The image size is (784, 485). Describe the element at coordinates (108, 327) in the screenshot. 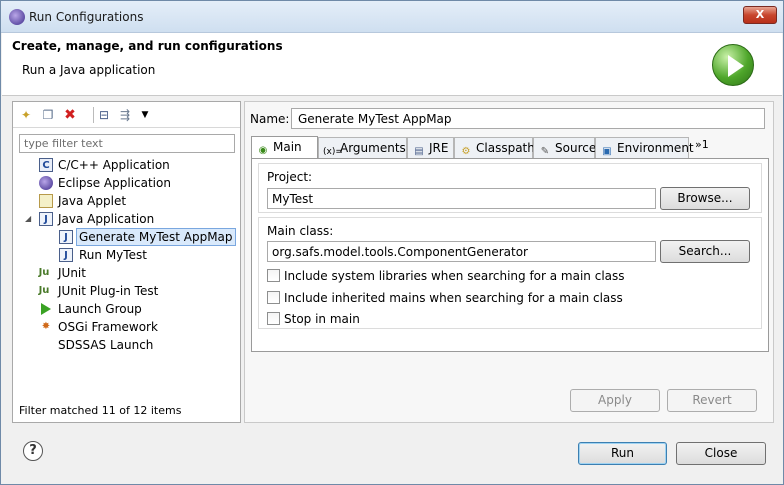

I see `tree-item-label: OSGi Framework` at that location.